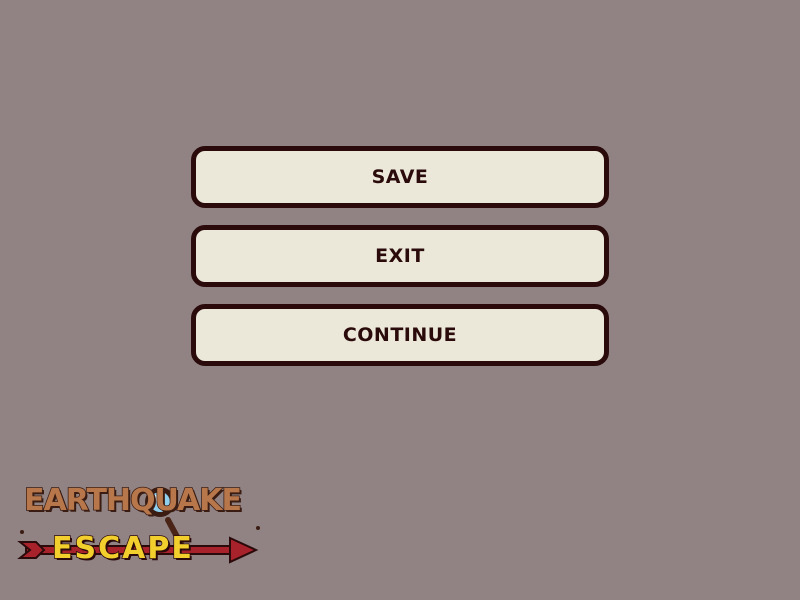 This screenshot has width=800, height=600. Describe the element at coordinates (122, 548) in the screenshot. I see `logo-title-line2: ESCAPE` at that location.